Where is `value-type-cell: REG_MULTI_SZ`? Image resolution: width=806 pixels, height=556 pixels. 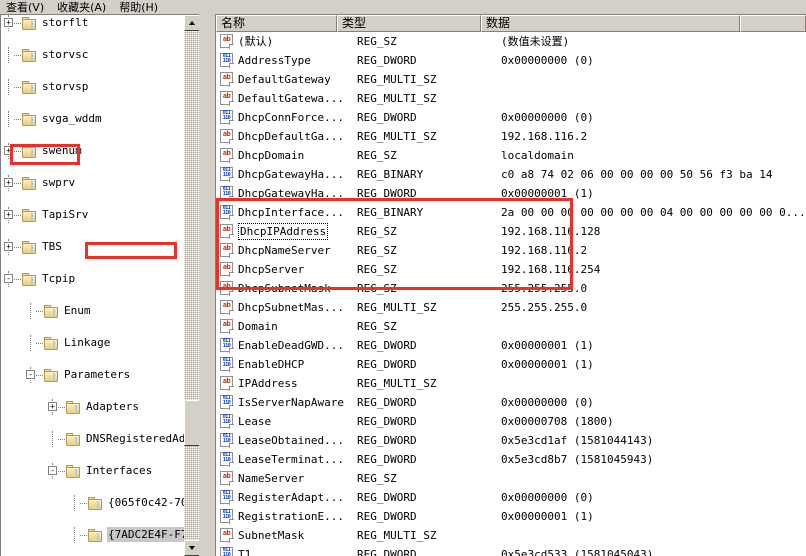 value-type-cell: REG_MULTI_SZ is located at coordinates (397, 136).